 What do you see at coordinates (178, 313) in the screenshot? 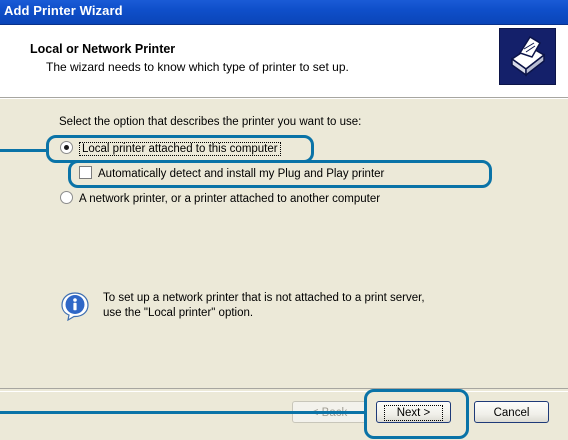
I see `info-line-2: use the "Local printer" option.` at bounding box center [178, 313].